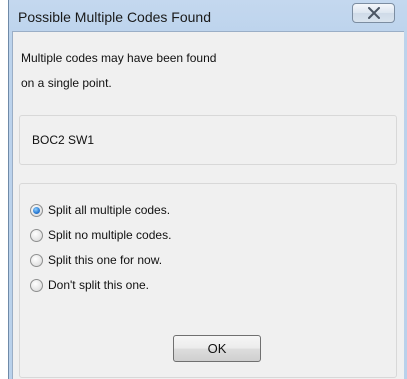  Describe the element at coordinates (105, 260) in the screenshot. I see `option-label: Split this one for now.` at that location.